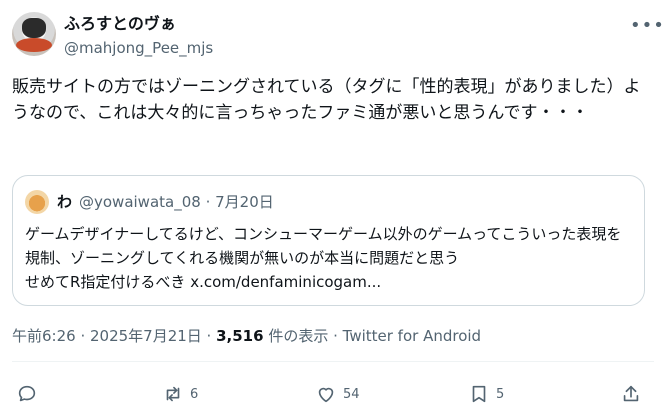 The image size is (666, 413). What do you see at coordinates (34, 28) in the screenshot?
I see `avatar-face` at bounding box center [34, 28].